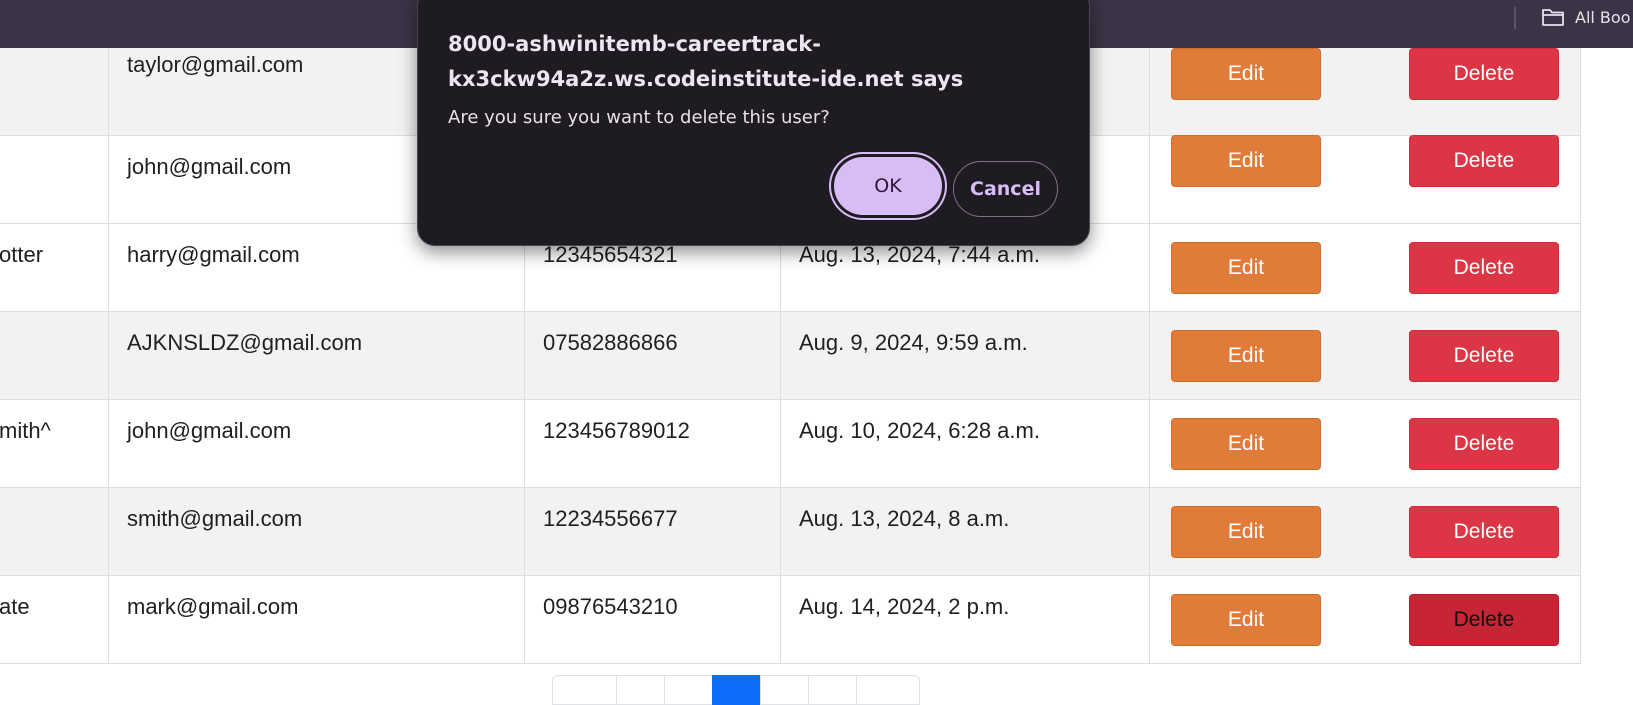 This screenshot has width=1633, height=705. I want to click on date-cell: Aug. 13, 2024, 8 a.m., so click(964, 531).